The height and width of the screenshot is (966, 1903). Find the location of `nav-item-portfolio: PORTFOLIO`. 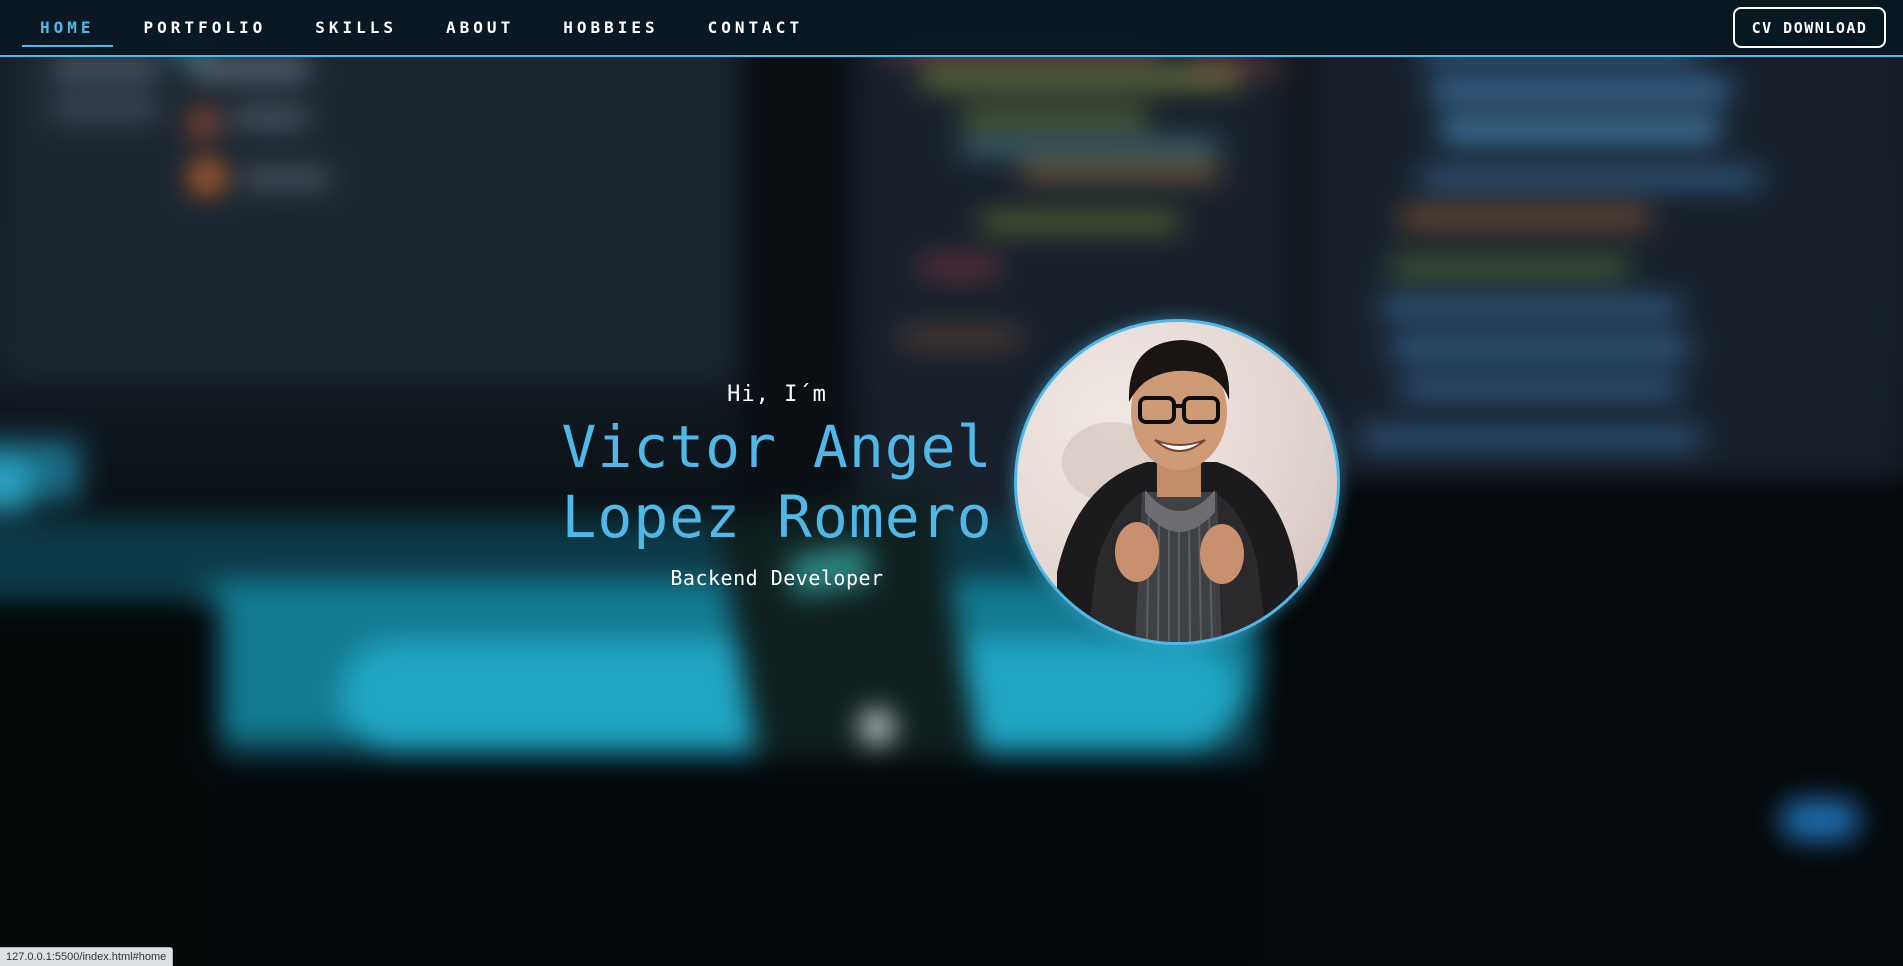

nav-item-portfolio: PORTFOLIO is located at coordinates (205, 28).